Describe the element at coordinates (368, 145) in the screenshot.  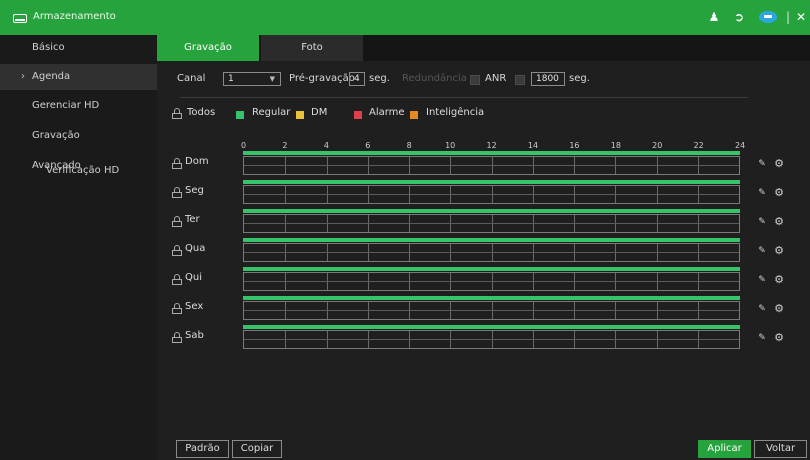
I see `hour-label: 6` at that location.